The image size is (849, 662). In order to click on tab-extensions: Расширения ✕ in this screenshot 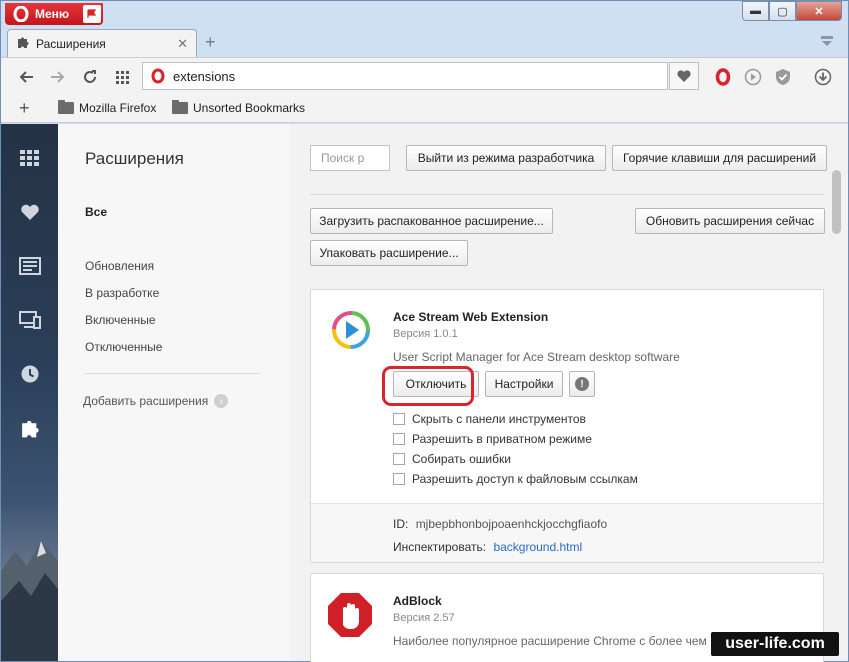, I will do `click(102, 43)`.